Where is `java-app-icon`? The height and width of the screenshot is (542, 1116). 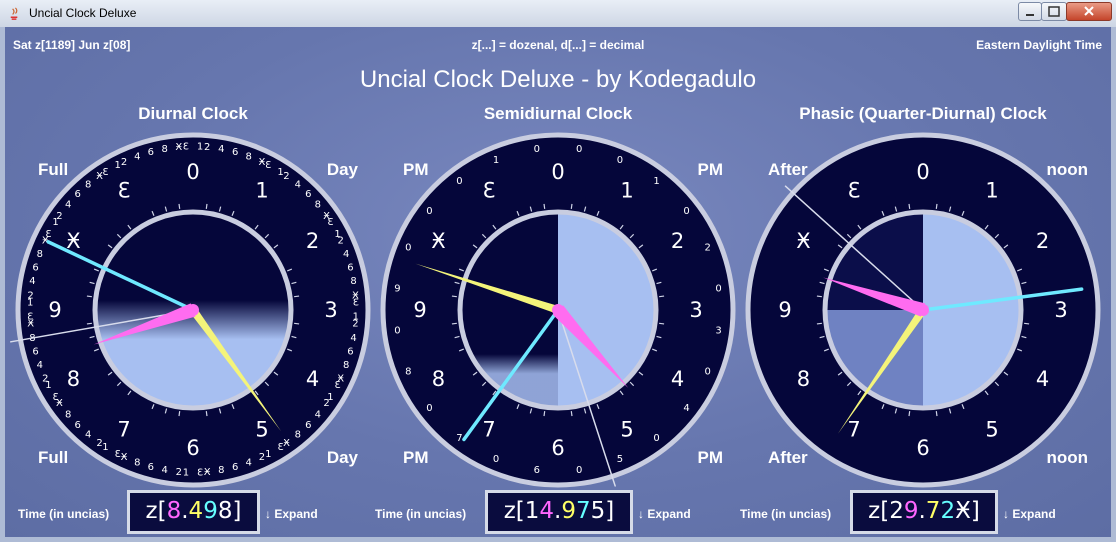 java-app-icon is located at coordinates (14, 13).